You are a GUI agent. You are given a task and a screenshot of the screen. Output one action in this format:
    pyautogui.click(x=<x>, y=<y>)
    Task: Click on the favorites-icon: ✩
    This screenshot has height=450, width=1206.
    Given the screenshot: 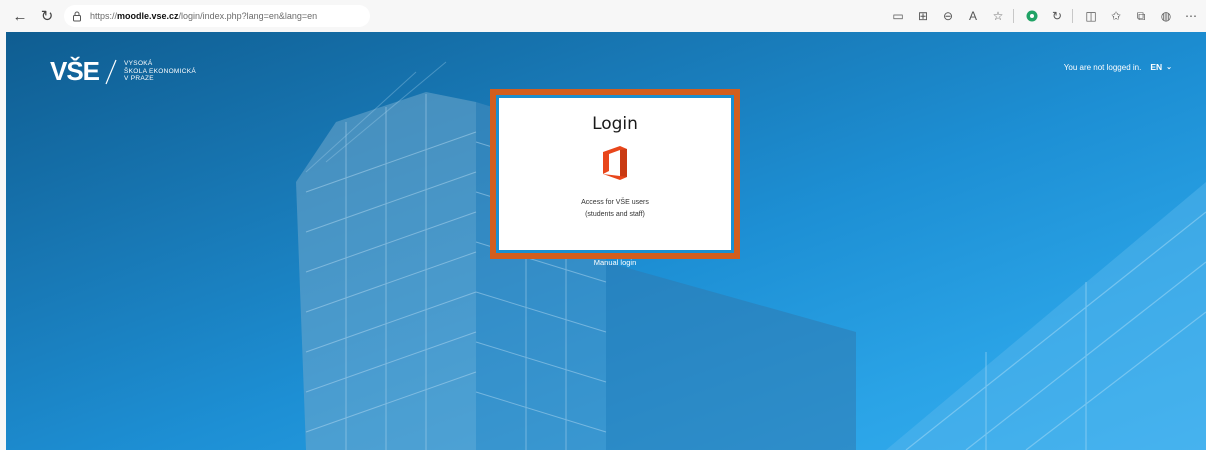 What is the action you would take?
    pyautogui.click(x=1116, y=16)
    